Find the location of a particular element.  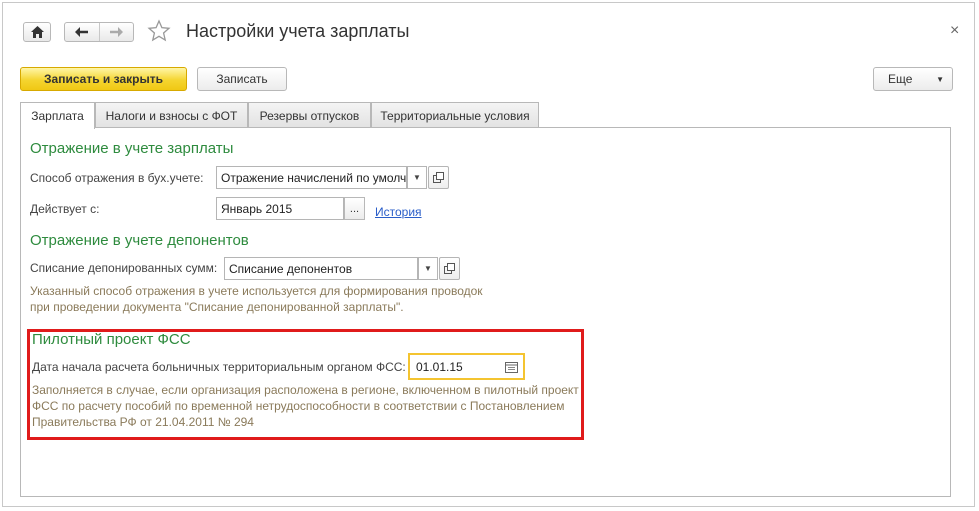

fss-note-line-3: Правительства РФ от 21.04.2011 № 294 is located at coordinates (143, 422).